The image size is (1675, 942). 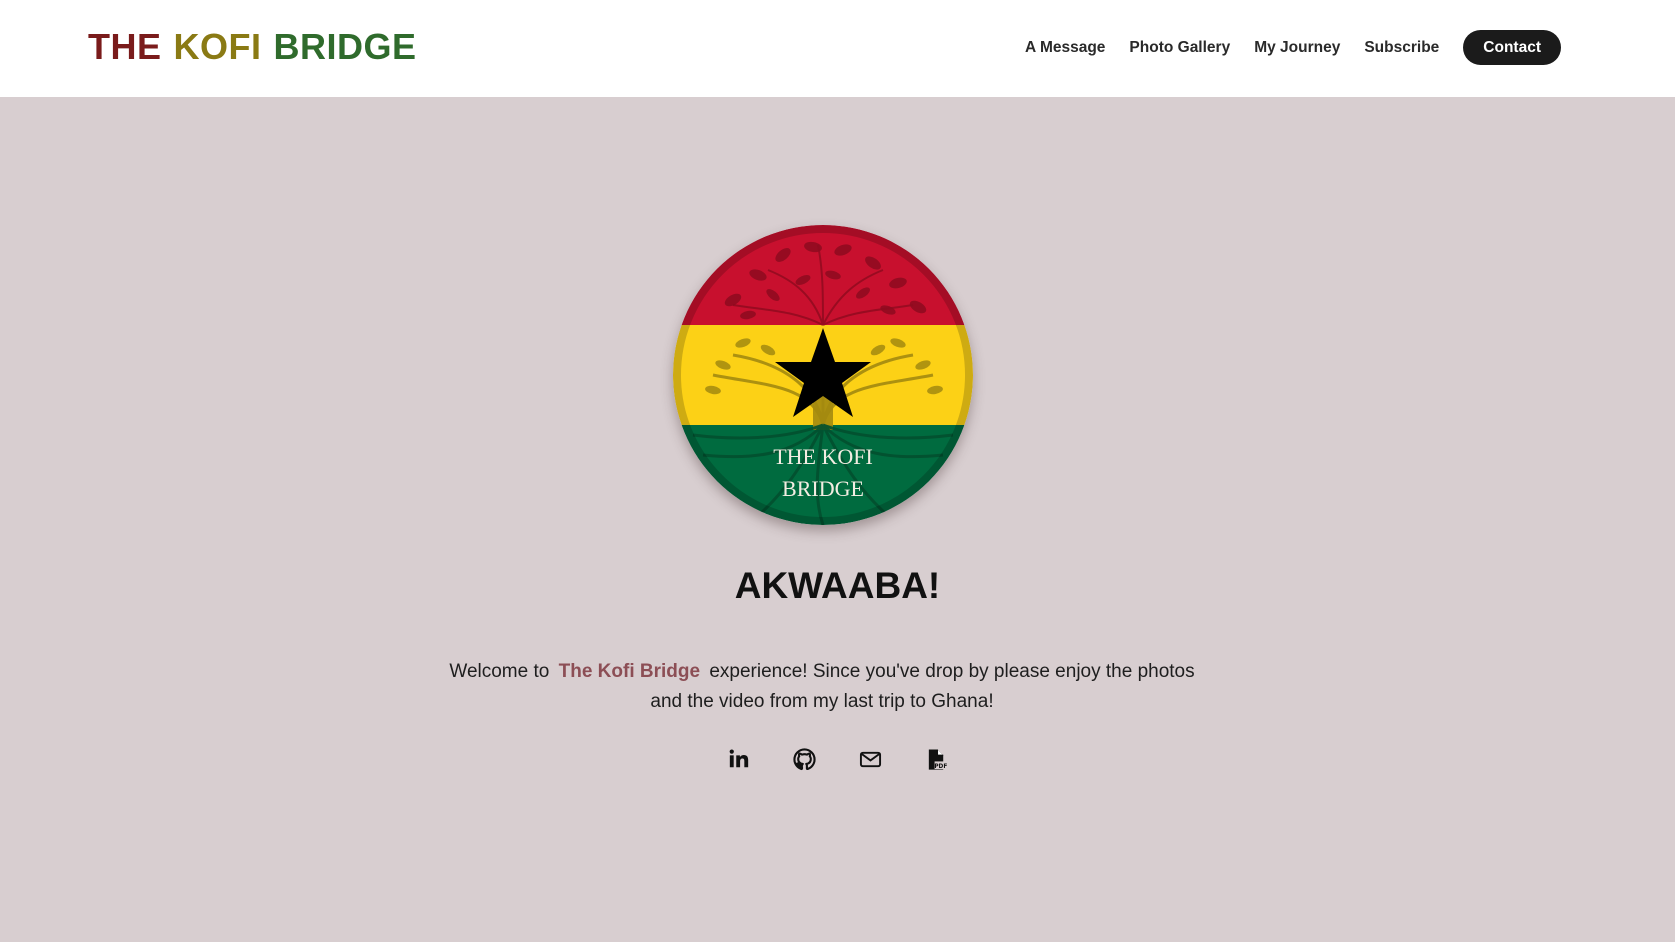 I want to click on pdf-icon: PDF, so click(x=937, y=759).